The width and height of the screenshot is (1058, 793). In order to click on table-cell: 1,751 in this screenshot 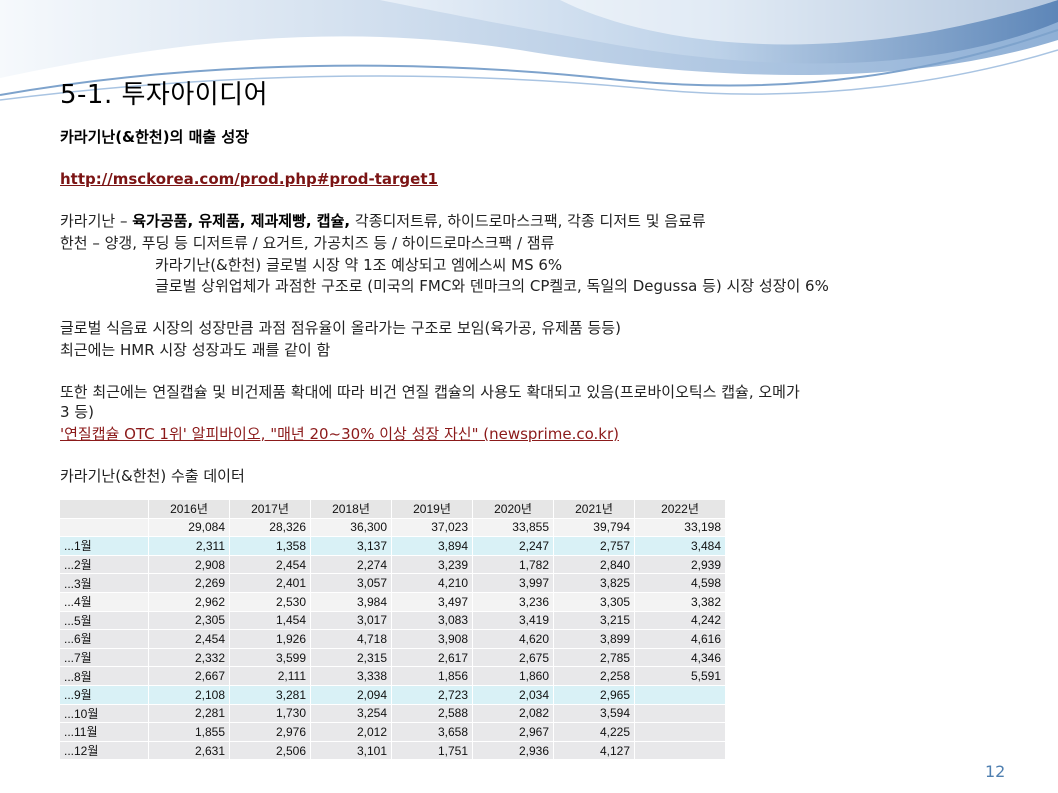, I will do `click(432, 751)`.